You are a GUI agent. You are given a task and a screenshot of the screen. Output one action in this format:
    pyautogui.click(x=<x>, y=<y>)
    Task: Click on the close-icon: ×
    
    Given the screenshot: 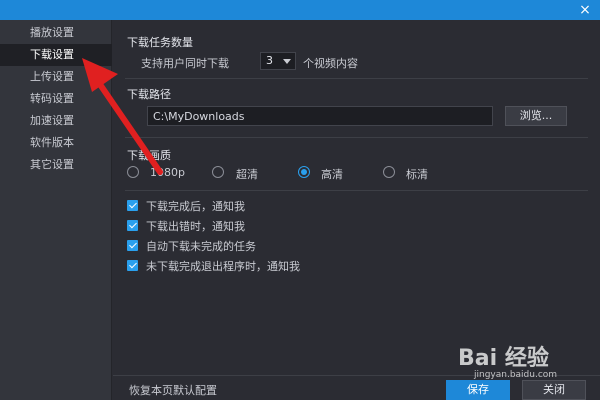 What is the action you would take?
    pyautogui.click(x=585, y=10)
    